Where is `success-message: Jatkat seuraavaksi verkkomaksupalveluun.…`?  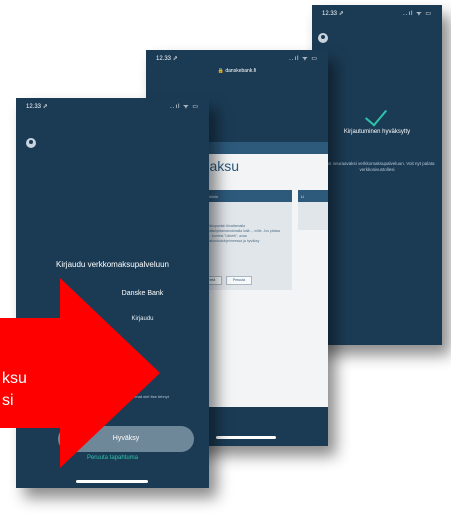 success-message: Jatkat seuraavaksi verkkomaksupalveluun.… is located at coordinates (377, 166).